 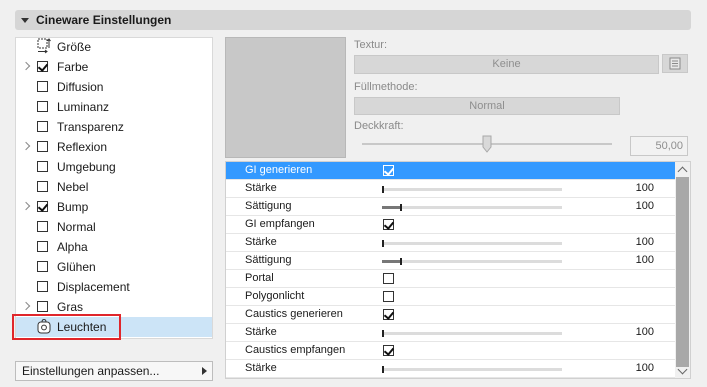 I want to click on channel-item: Diffusion, so click(x=114, y=87).